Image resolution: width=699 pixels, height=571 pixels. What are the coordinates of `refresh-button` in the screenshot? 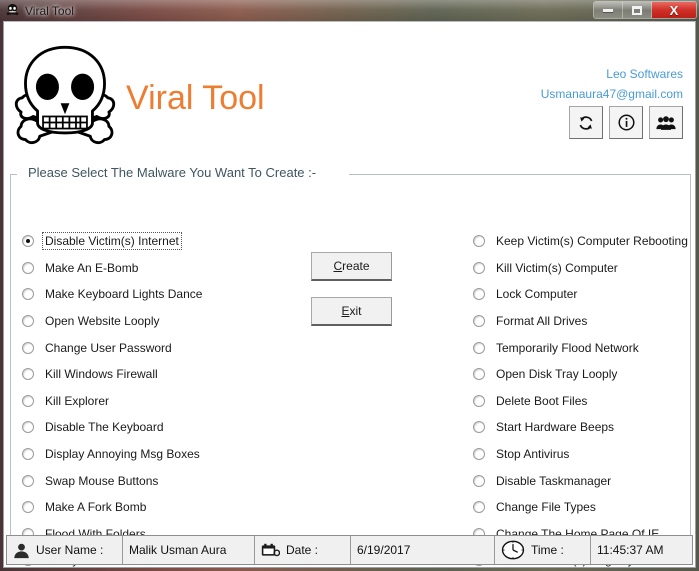 It's located at (586, 122).